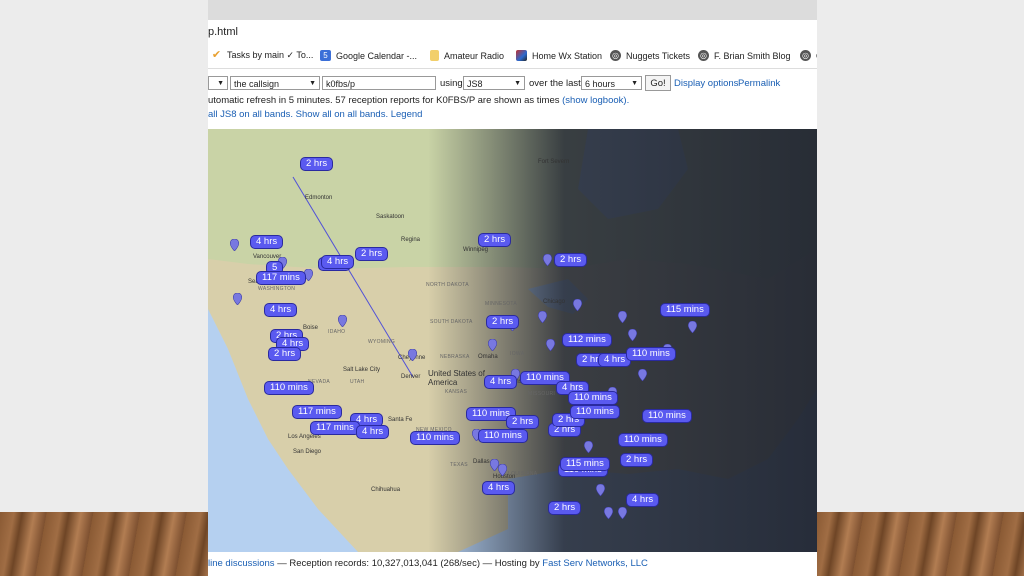 Image resolution: width=1024 pixels, height=576 pixels. I want to click on period-select: 6 hours ▼, so click(611, 83).